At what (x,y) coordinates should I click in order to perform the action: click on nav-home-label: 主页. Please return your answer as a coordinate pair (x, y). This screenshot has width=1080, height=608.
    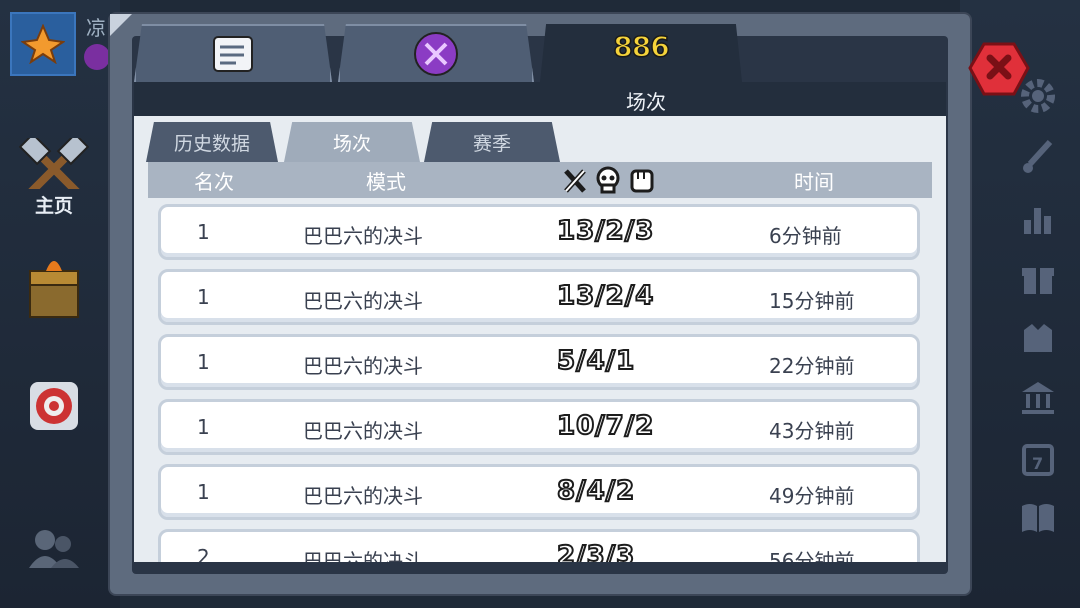
    Looking at the image, I should click on (53, 206).